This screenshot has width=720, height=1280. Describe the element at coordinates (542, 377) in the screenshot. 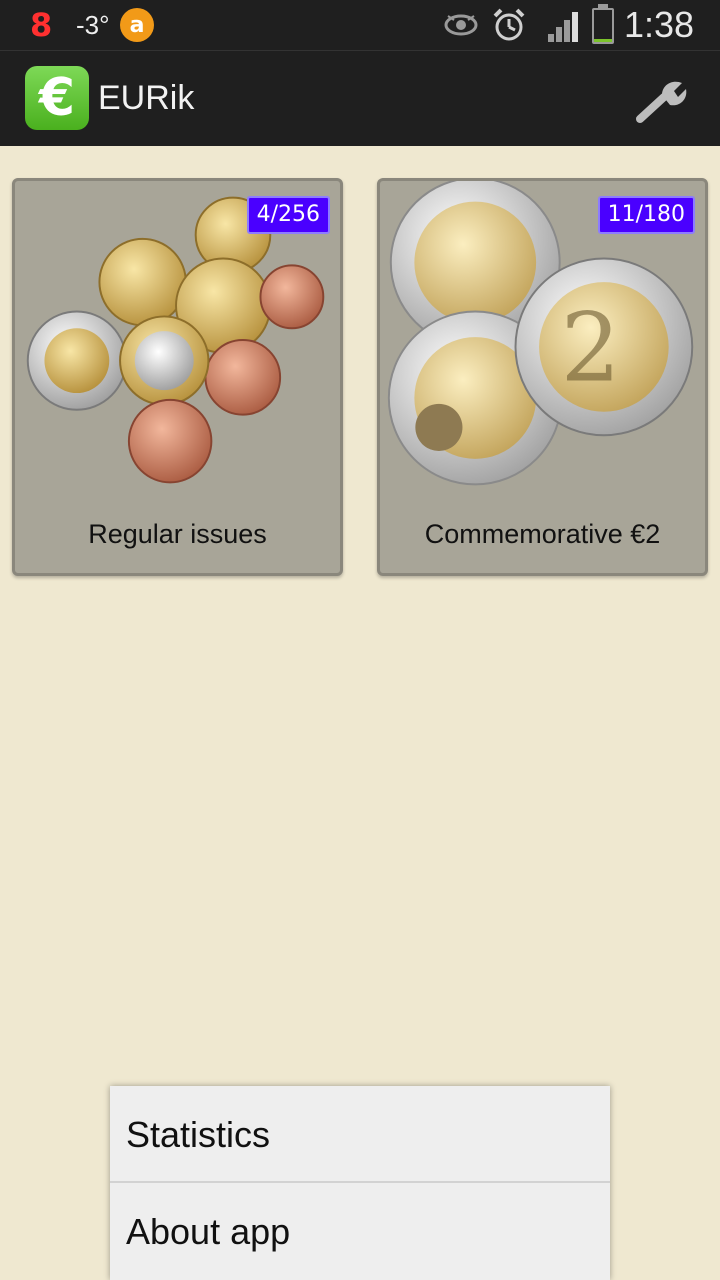

I see `commemorative-card: 2 11/180 Commemorative €2` at that location.